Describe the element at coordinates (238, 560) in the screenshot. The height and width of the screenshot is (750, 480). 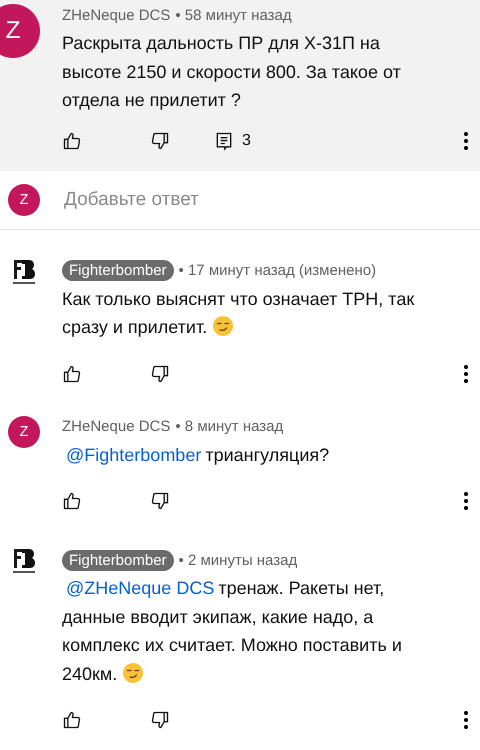
I see `comment-time: • 2 минуты назад` at that location.